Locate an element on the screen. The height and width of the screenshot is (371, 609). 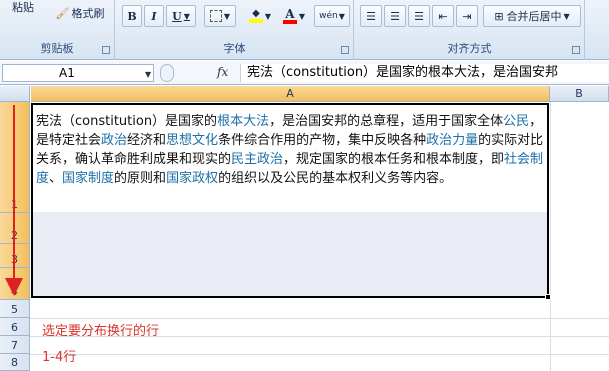
indent-decrease-icon: ⇤ is located at coordinates (443, 16).